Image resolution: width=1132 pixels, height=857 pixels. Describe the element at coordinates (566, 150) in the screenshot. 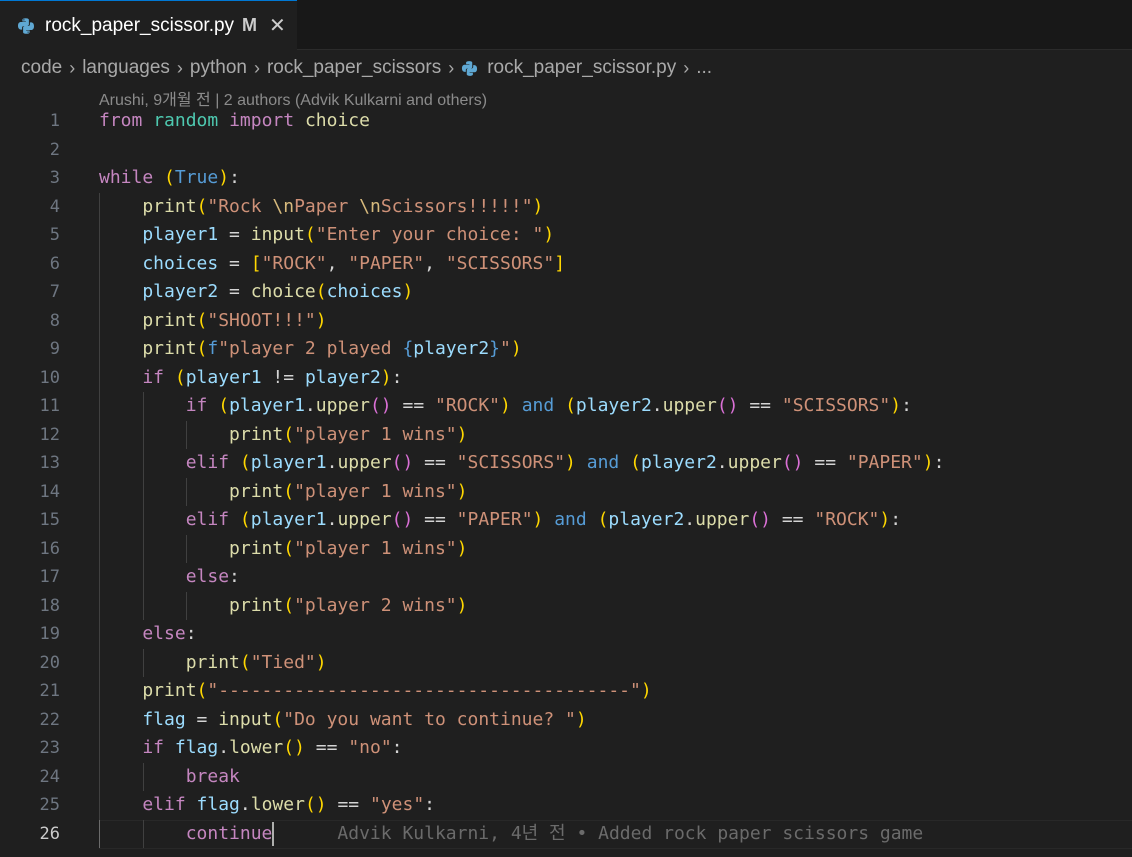

I see `code-line: 2` at that location.